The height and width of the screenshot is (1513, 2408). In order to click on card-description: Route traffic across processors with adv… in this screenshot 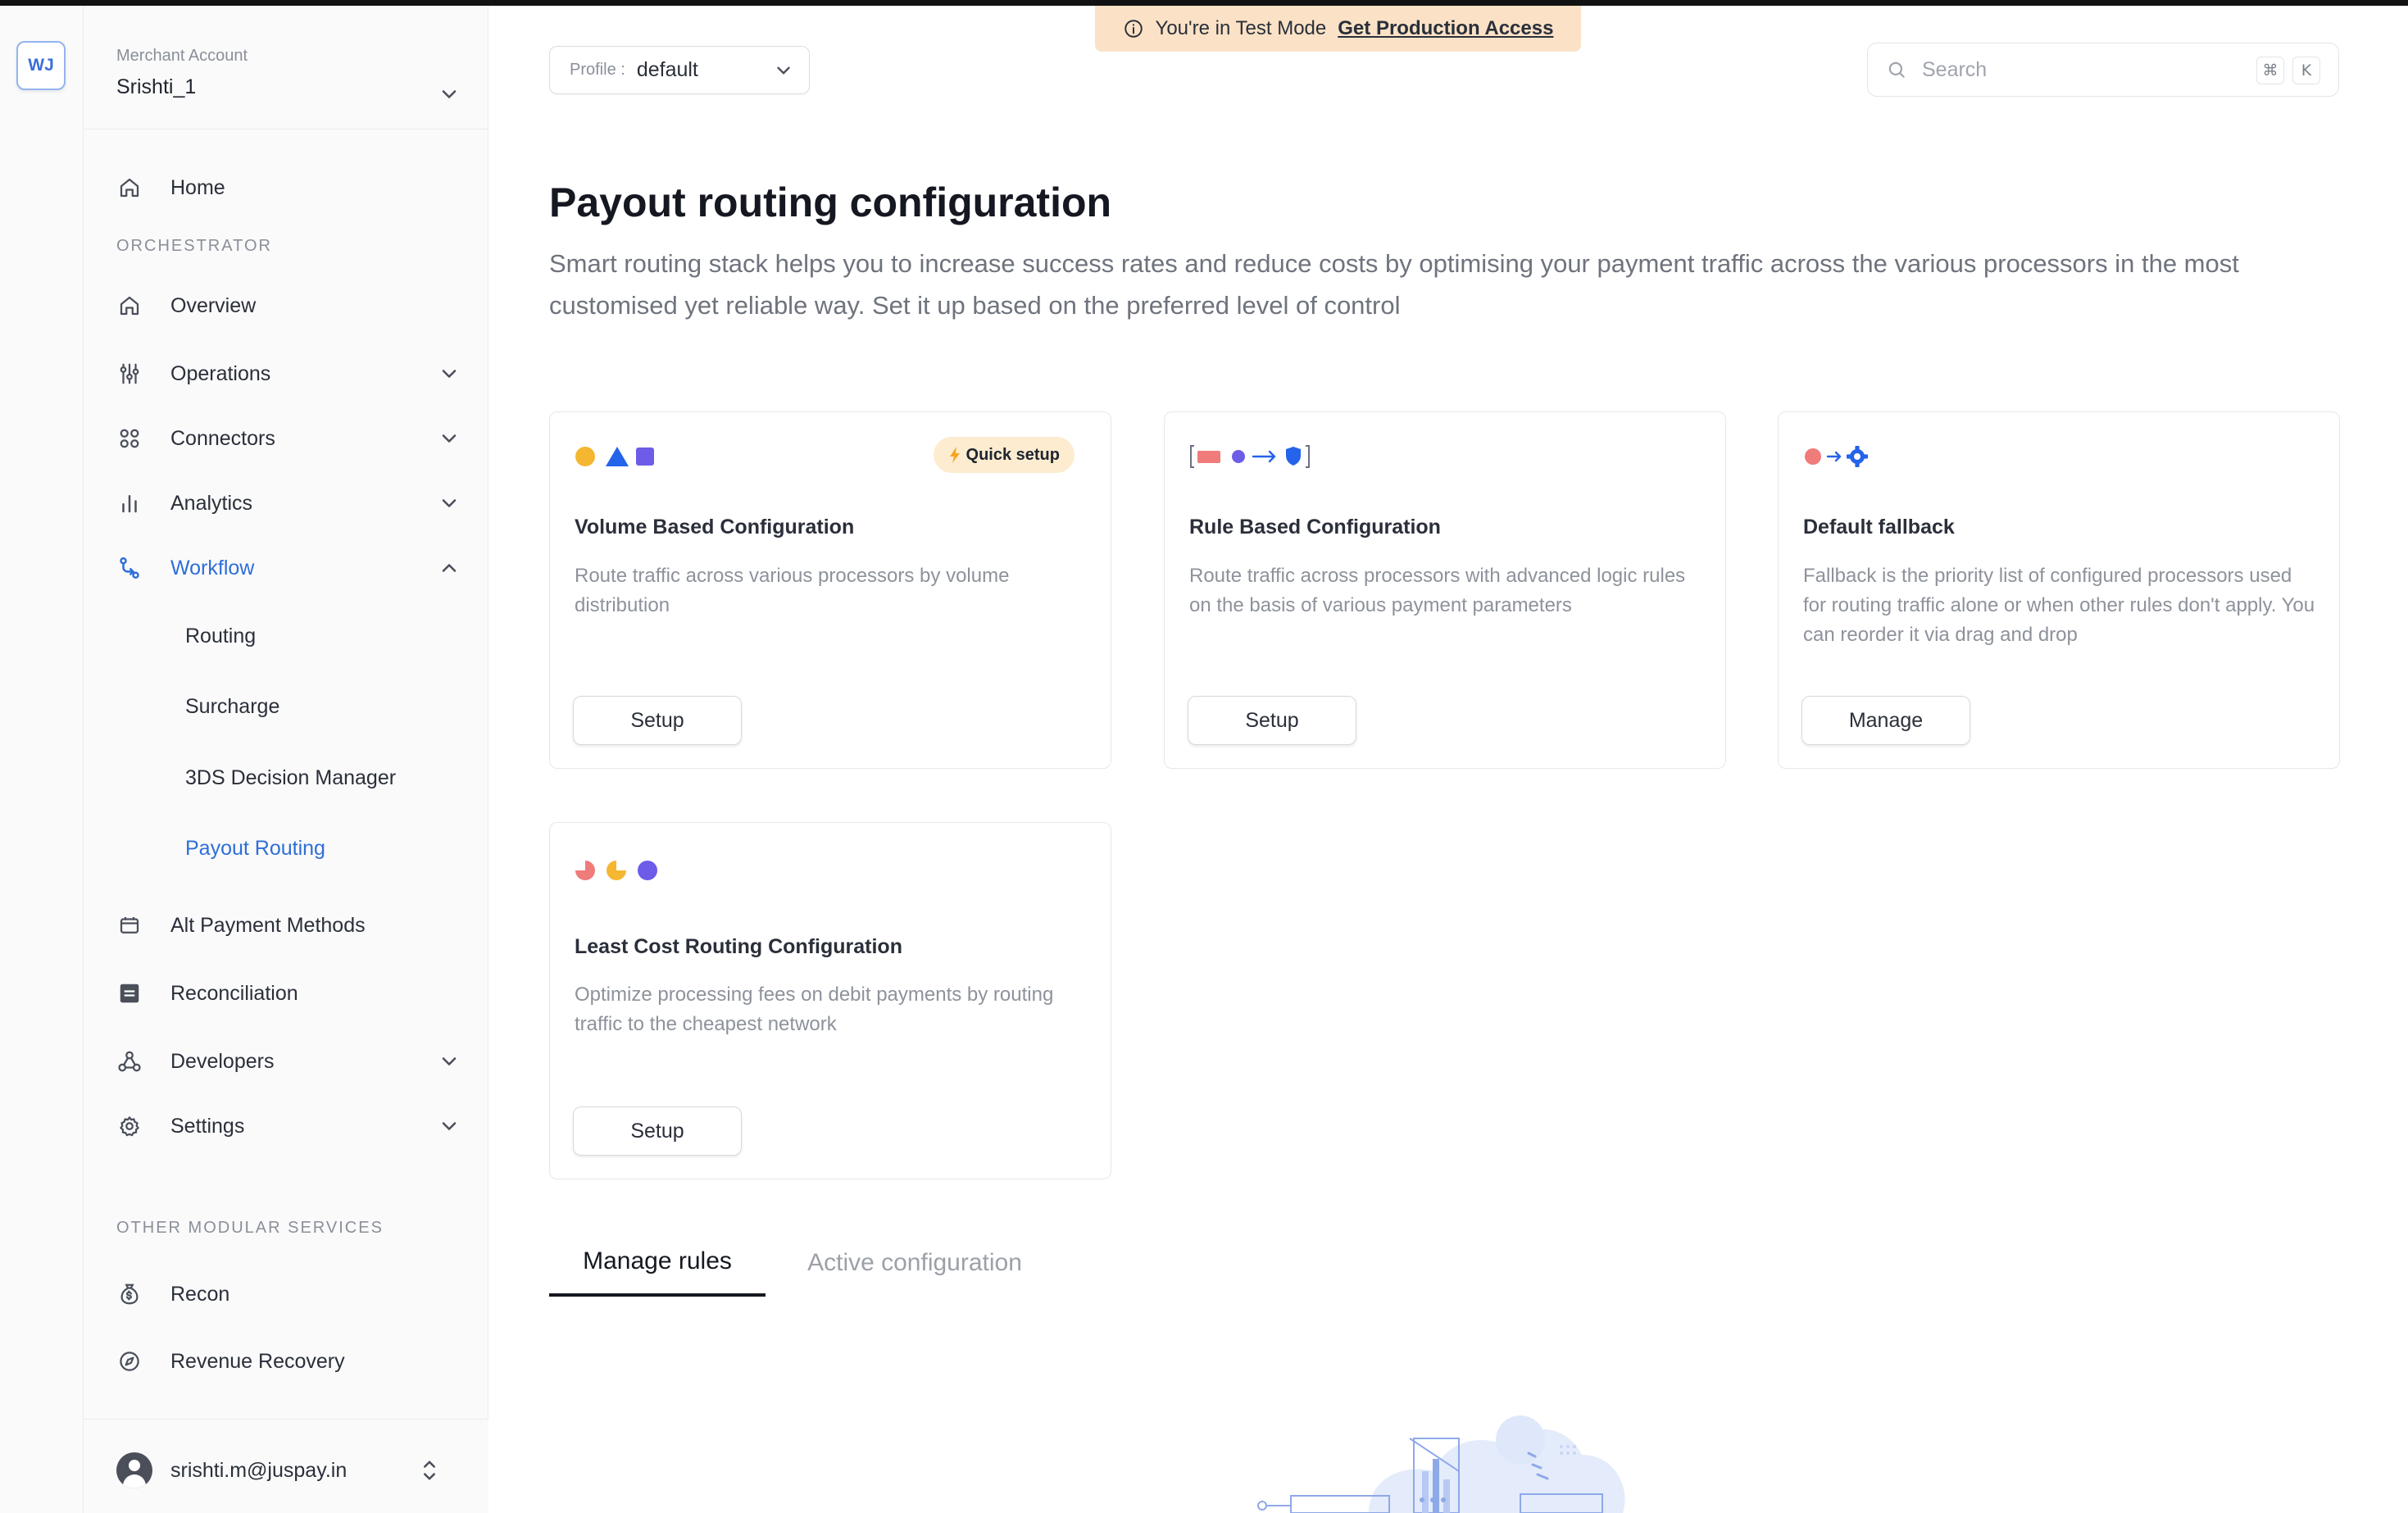, I will do `click(1437, 590)`.